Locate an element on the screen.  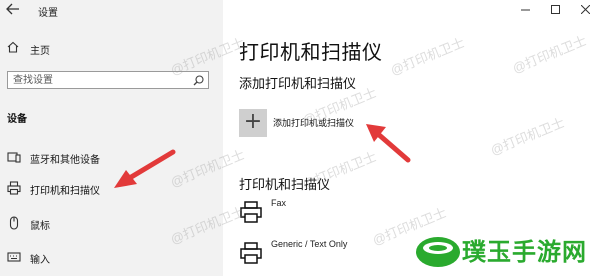
close-button is located at coordinates (585, 10).